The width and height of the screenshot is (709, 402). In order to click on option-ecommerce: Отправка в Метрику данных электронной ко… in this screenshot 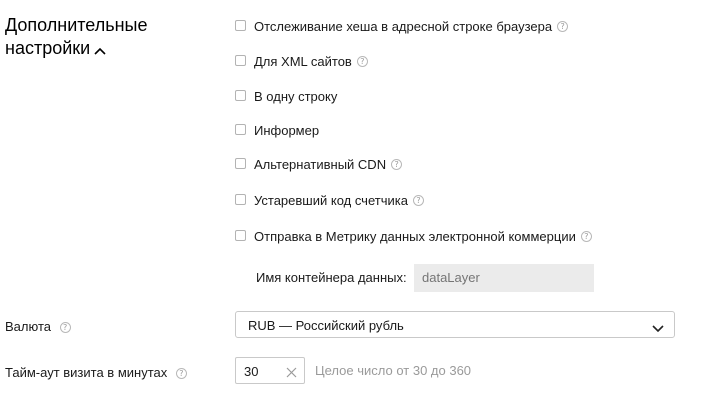, I will do `click(413, 236)`.